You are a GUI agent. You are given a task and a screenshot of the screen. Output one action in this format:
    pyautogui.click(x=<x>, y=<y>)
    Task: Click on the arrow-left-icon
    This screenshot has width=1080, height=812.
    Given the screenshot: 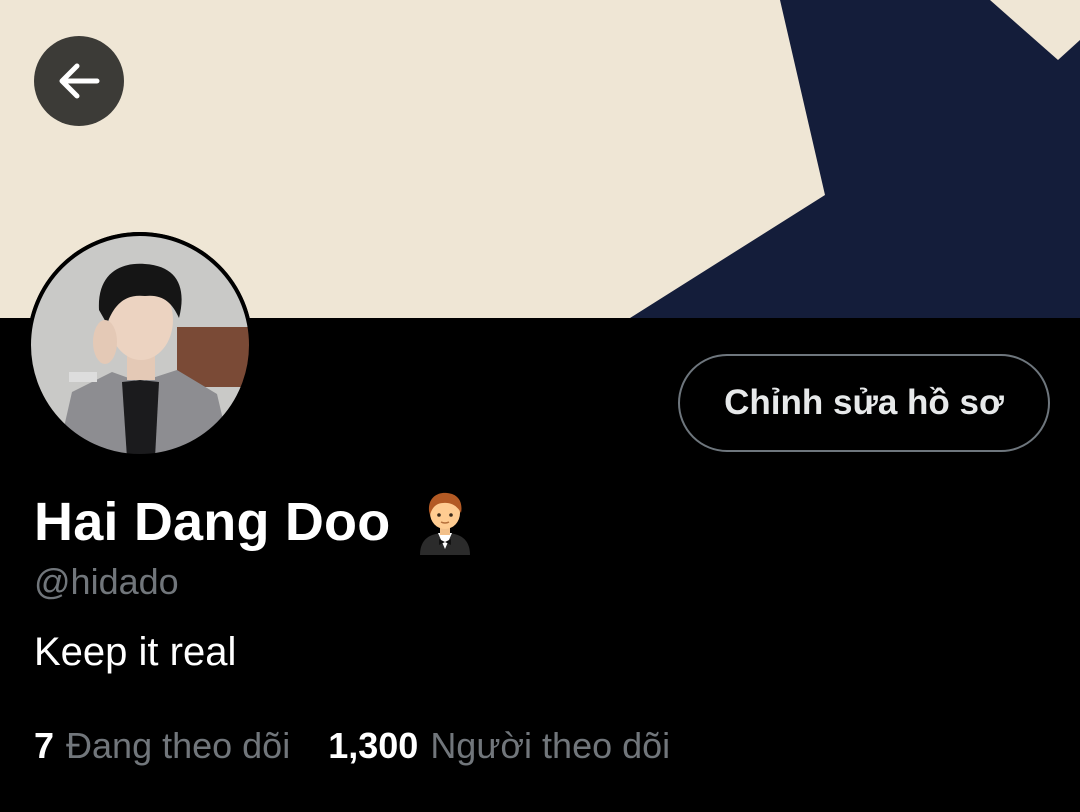 What is the action you would take?
    pyautogui.click(x=79, y=81)
    